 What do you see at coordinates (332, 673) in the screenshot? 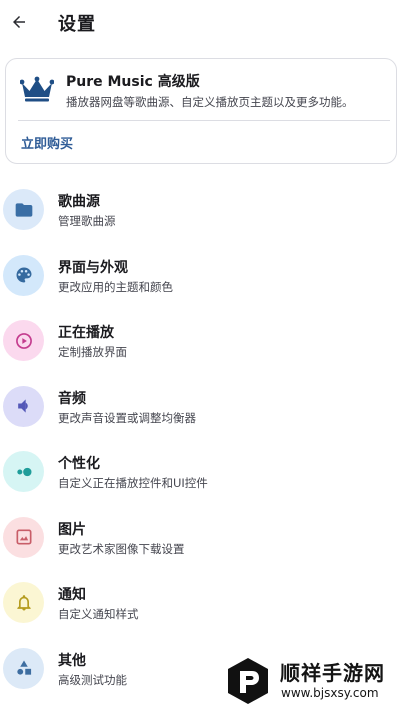
I see `watermark-name: 顺祥手游网` at bounding box center [332, 673].